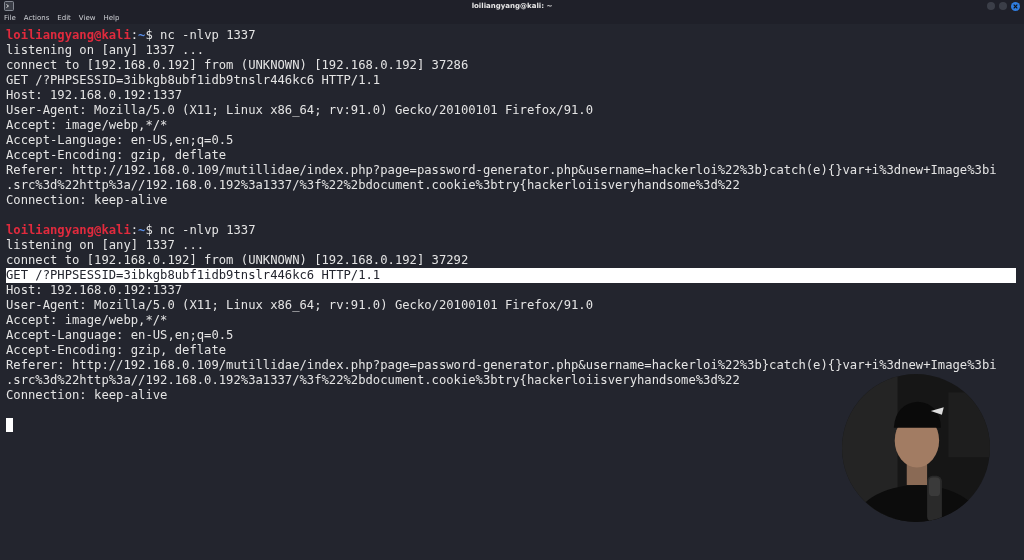  Describe the element at coordinates (1015, 6) in the screenshot. I see `close-icon` at that location.